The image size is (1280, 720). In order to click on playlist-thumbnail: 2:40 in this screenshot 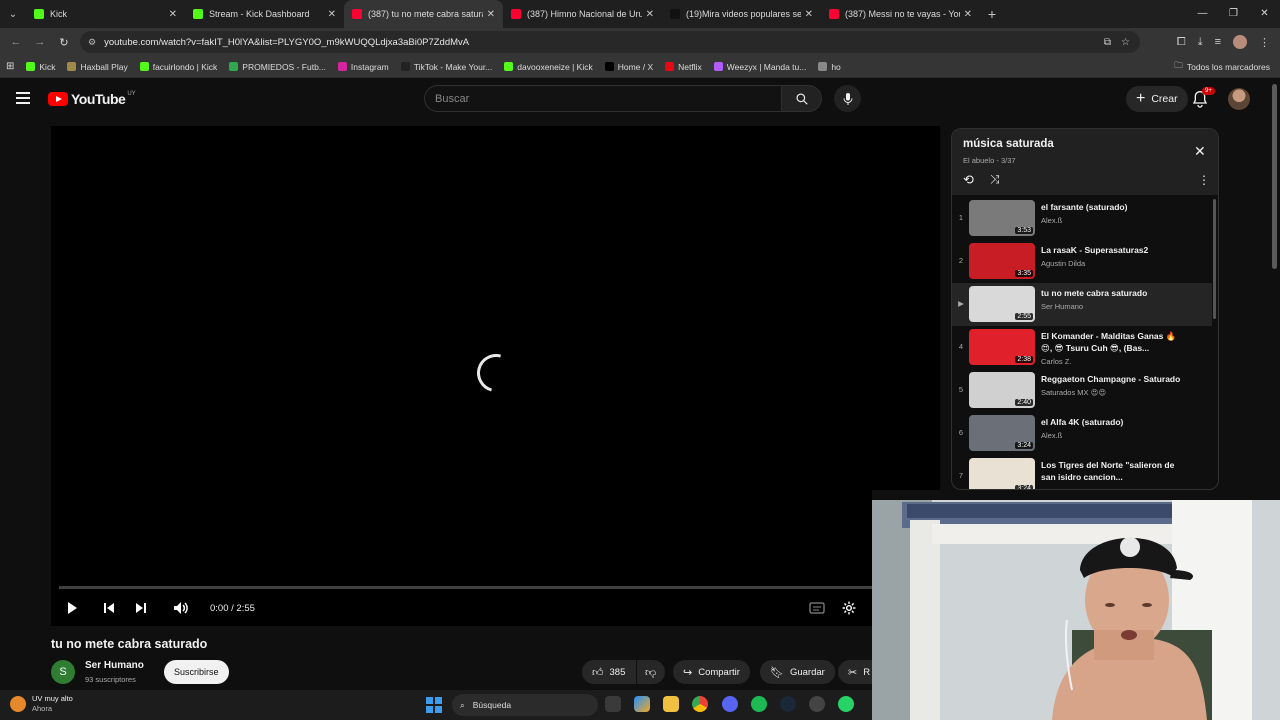, I will do `click(1002, 390)`.